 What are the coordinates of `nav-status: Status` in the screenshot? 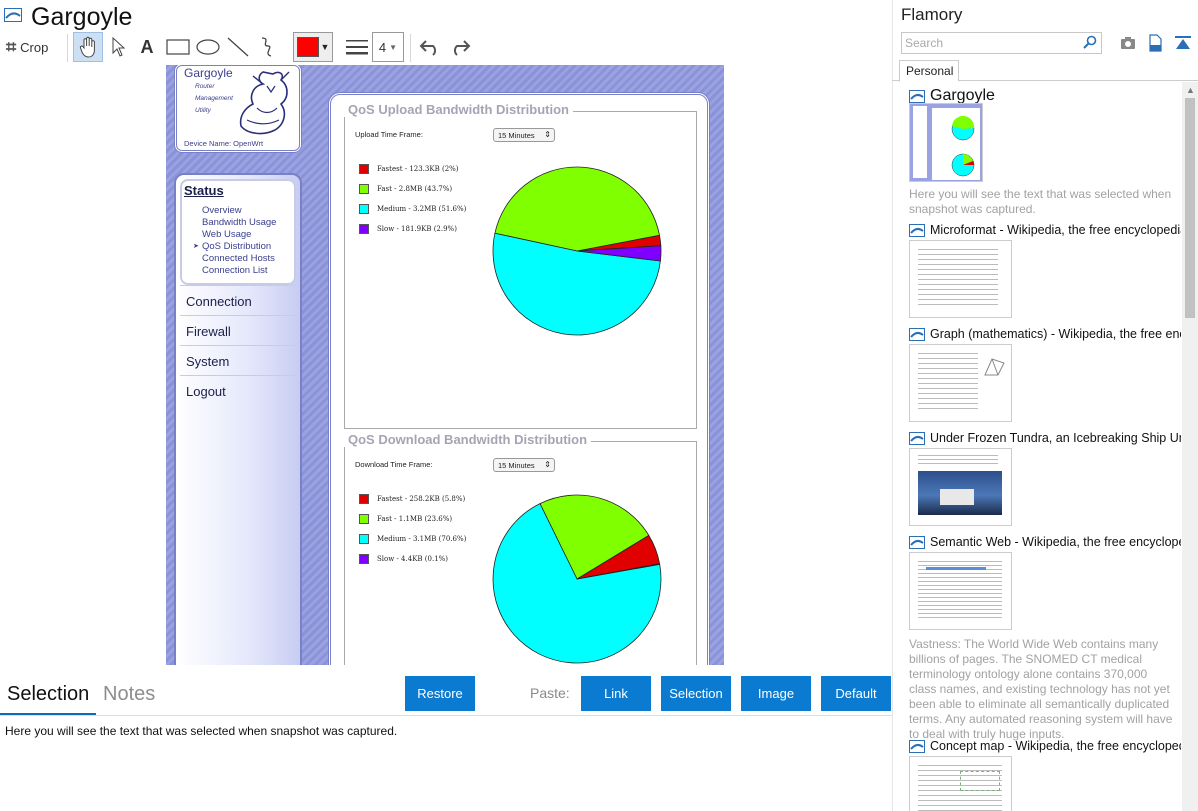 It's located at (204, 190).